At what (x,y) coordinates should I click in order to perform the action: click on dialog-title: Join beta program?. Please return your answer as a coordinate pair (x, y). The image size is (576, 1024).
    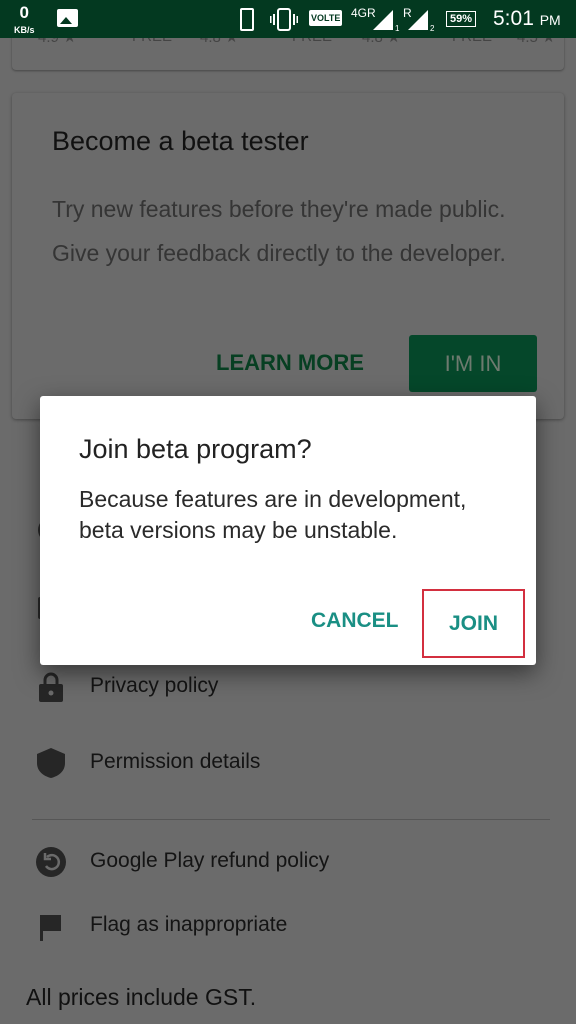
    Looking at the image, I should click on (195, 449).